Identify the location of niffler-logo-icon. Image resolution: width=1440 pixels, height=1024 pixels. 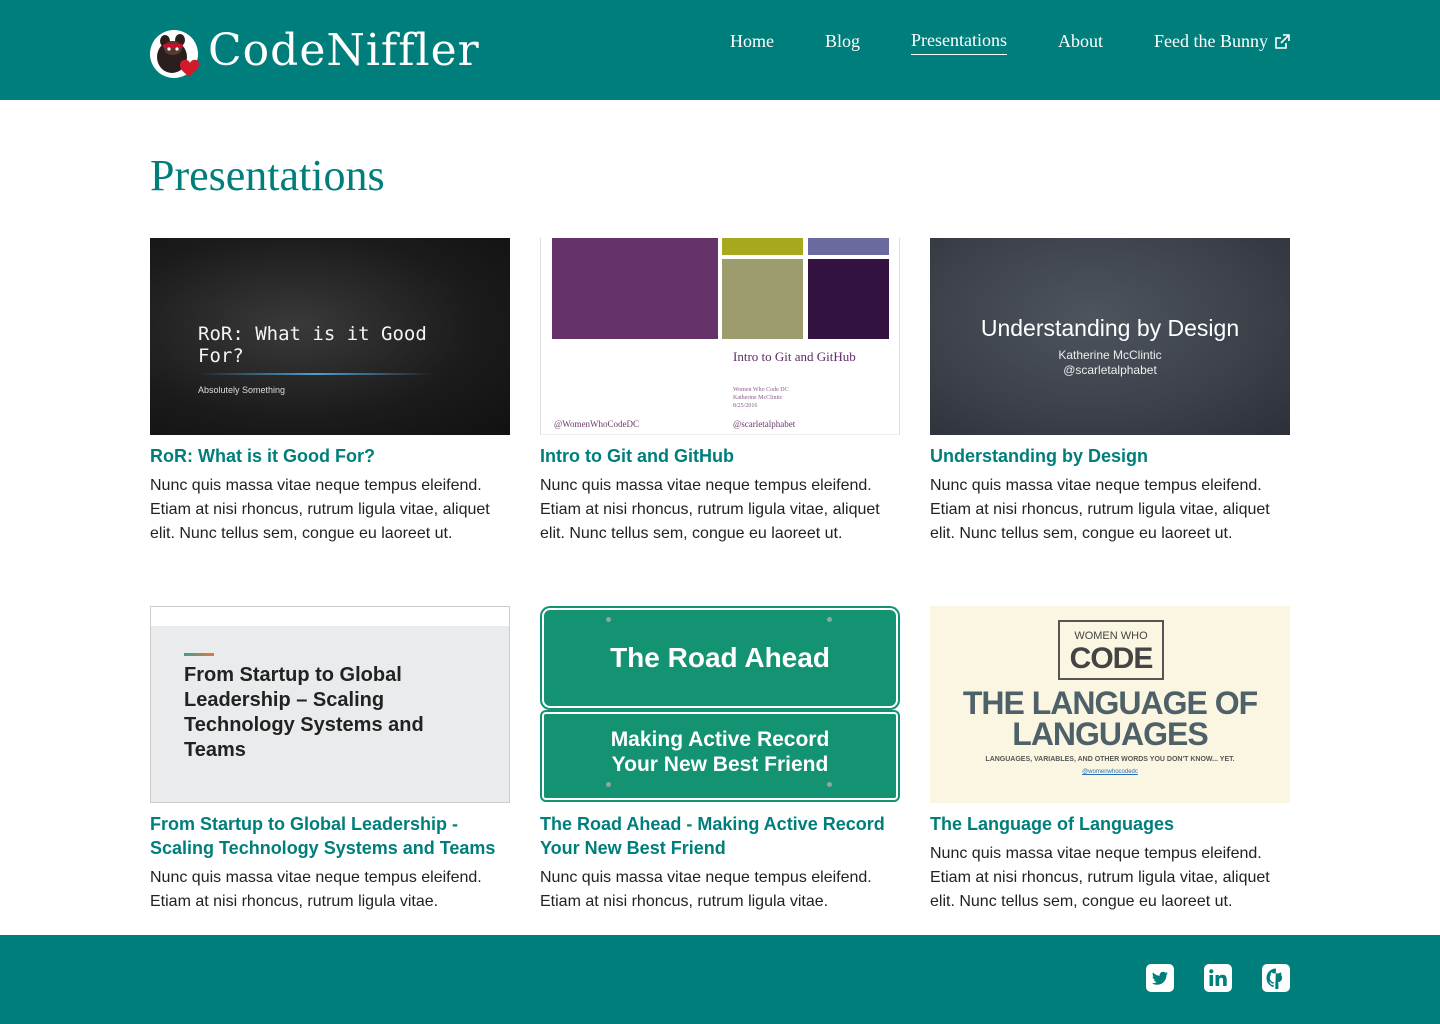
(175, 54).